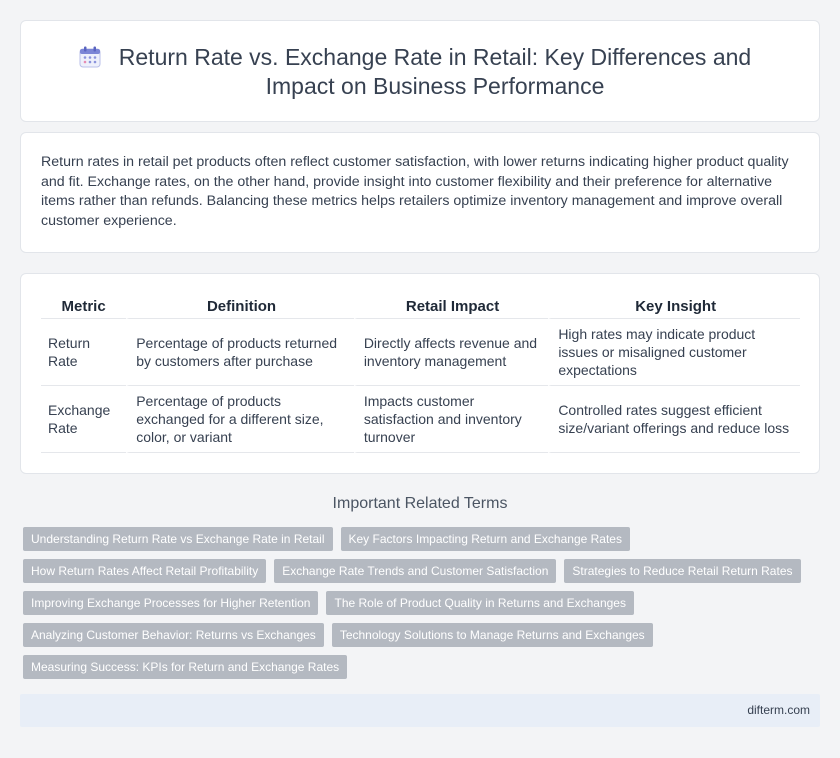 The width and height of the screenshot is (840, 758). What do you see at coordinates (420, 710) in the screenshot?
I see `footer: difterm.com` at bounding box center [420, 710].